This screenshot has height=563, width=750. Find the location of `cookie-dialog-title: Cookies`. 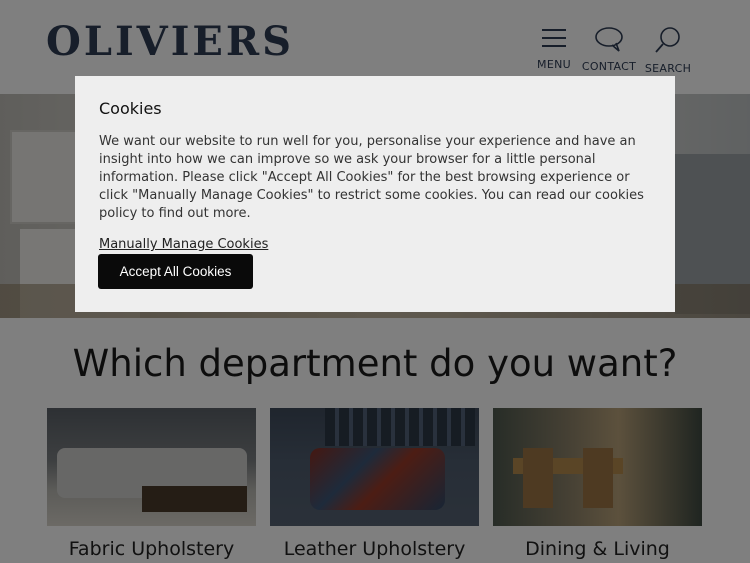

cookie-dialog-title: Cookies is located at coordinates (130, 108).